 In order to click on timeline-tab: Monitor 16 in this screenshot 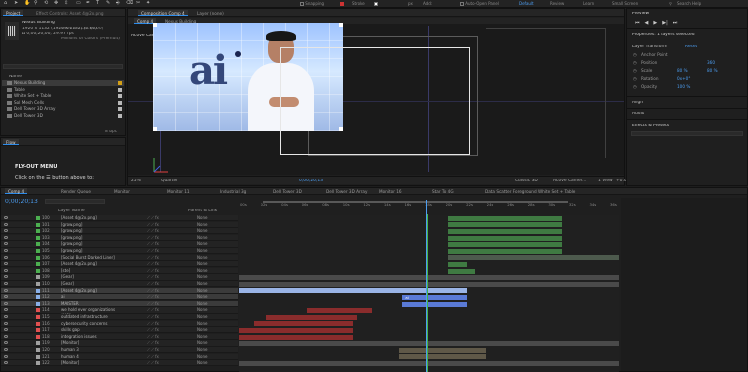, I will do `click(390, 191)`.